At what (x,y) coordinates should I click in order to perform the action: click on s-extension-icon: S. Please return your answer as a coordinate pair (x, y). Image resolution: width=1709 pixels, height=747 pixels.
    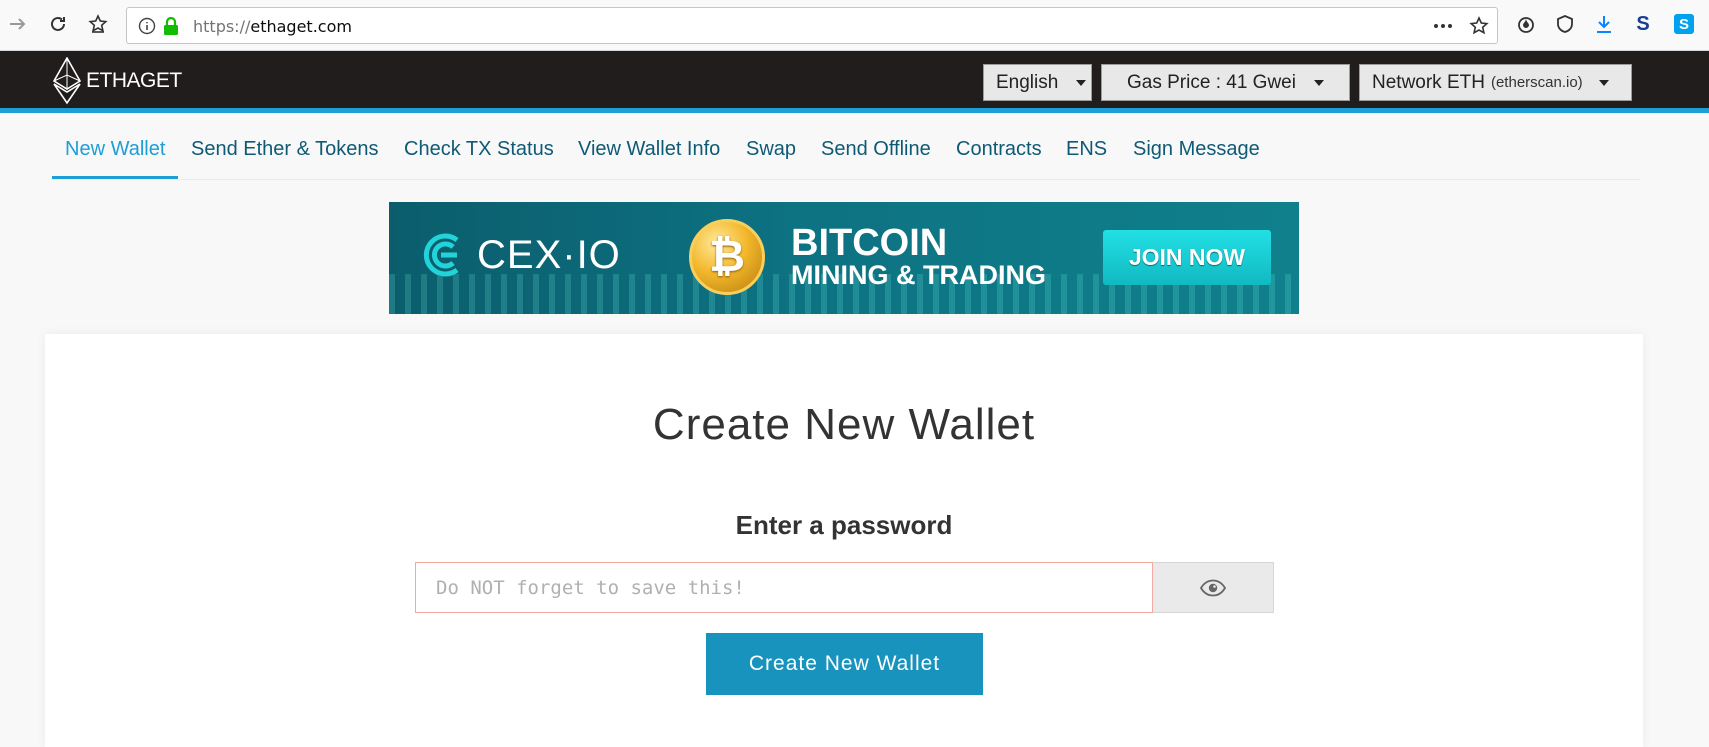
    Looking at the image, I should click on (1643, 24).